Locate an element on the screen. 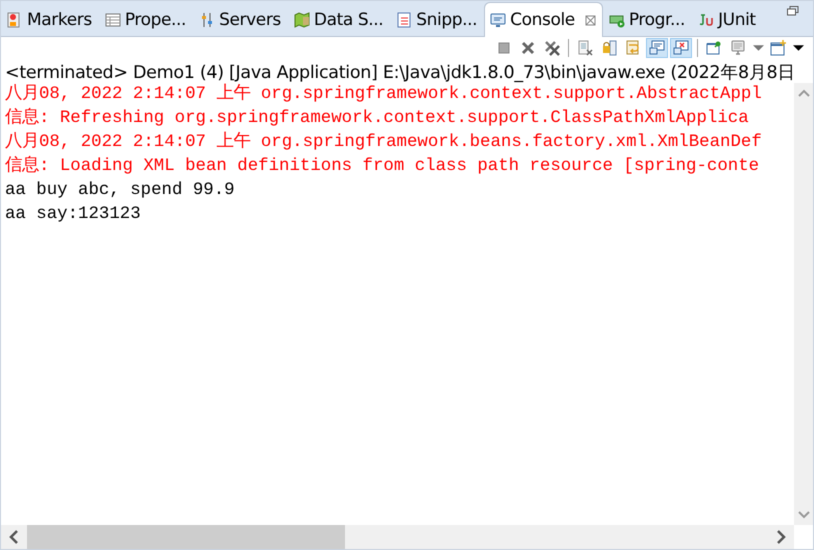 The width and height of the screenshot is (814, 550). junit-icon is located at coordinates (706, 20).